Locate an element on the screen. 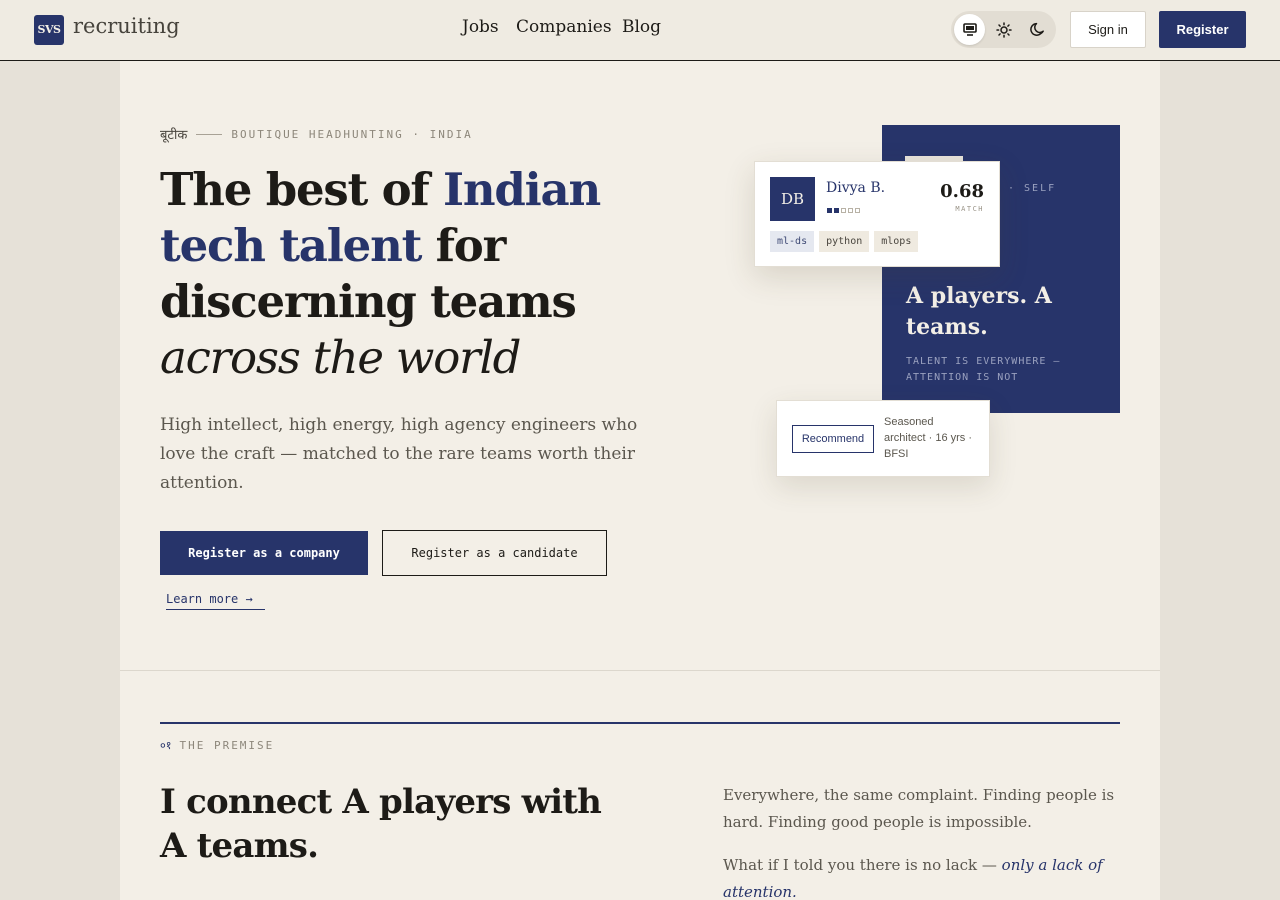 This screenshot has height=900, width=1280. hero-eyebrow: बूटीक BOUTIQUE HEADHUNTING · INDIA is located at coordinates (316, 134).